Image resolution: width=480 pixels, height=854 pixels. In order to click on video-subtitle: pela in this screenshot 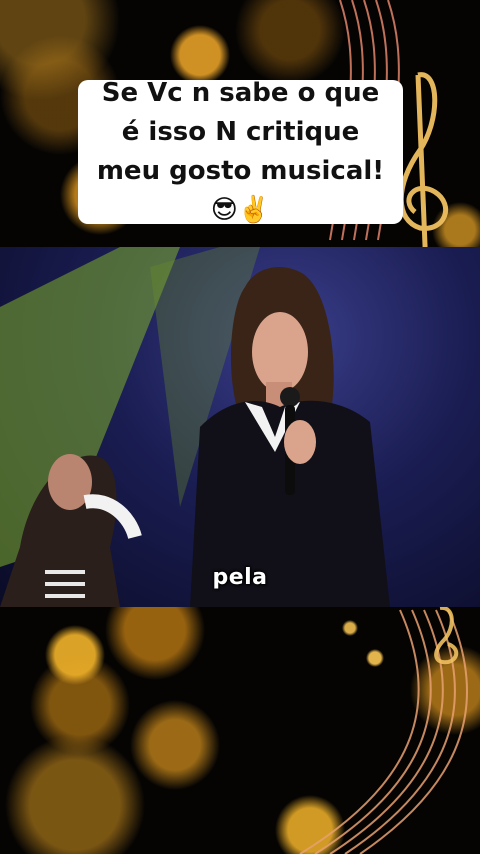, I will do `click(240, 577)`.